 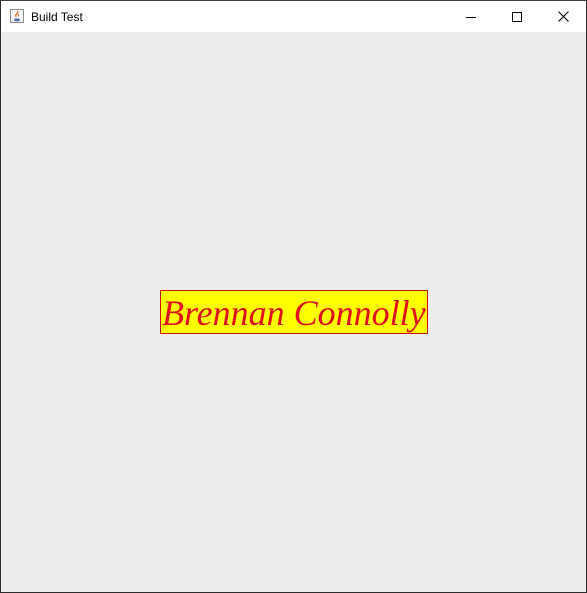 I want to click on window-title: Build Test, so click(x=57, y=17).